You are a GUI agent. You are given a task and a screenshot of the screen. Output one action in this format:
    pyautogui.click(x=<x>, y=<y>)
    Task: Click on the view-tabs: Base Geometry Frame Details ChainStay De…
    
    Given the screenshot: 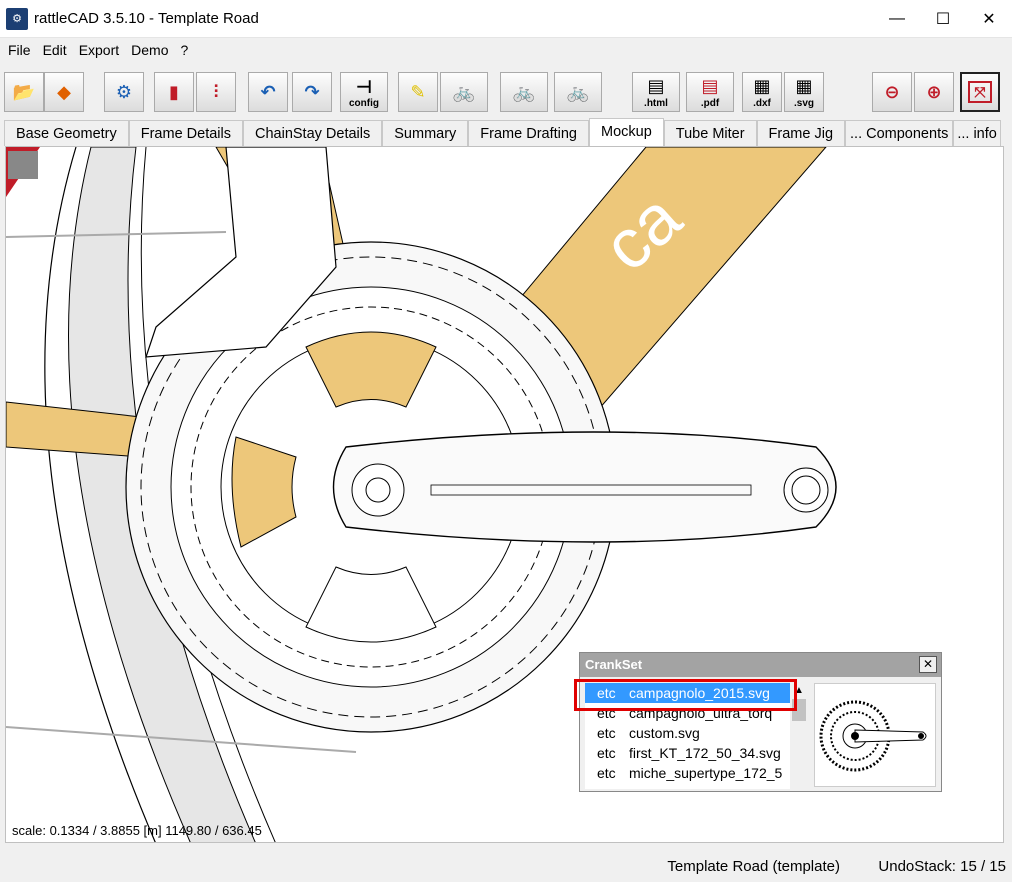 What is the action you would take?
    pyautogui.click(x=502, y=132)
    